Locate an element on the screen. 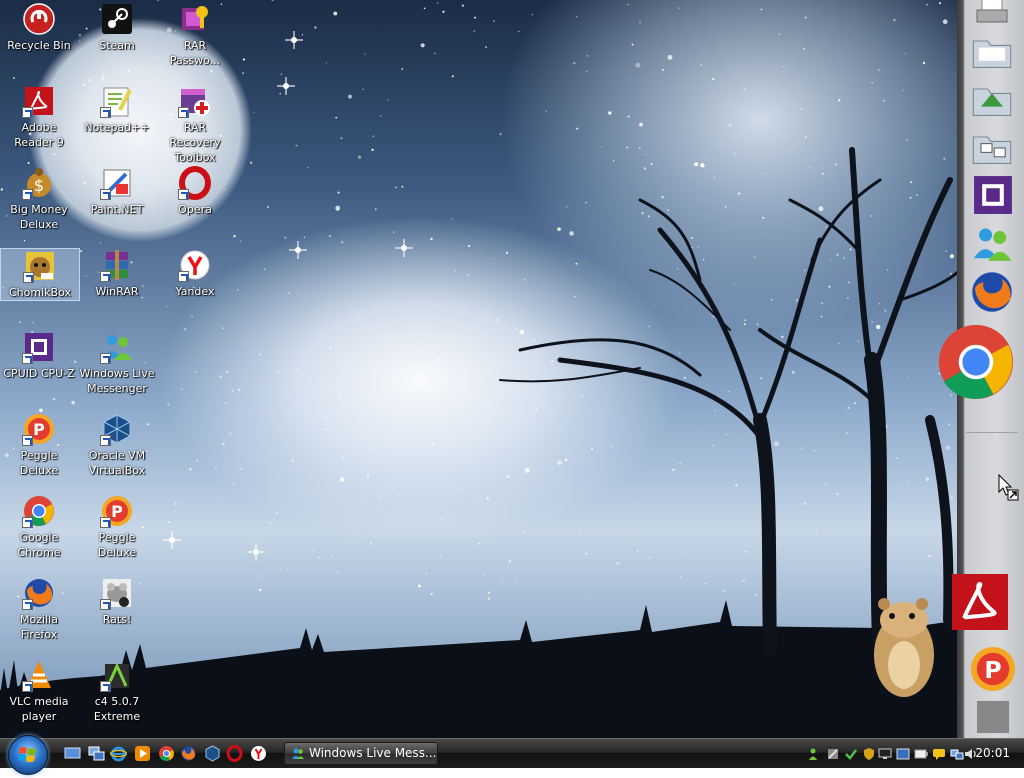  start-button is located at coordinates (28, 755).